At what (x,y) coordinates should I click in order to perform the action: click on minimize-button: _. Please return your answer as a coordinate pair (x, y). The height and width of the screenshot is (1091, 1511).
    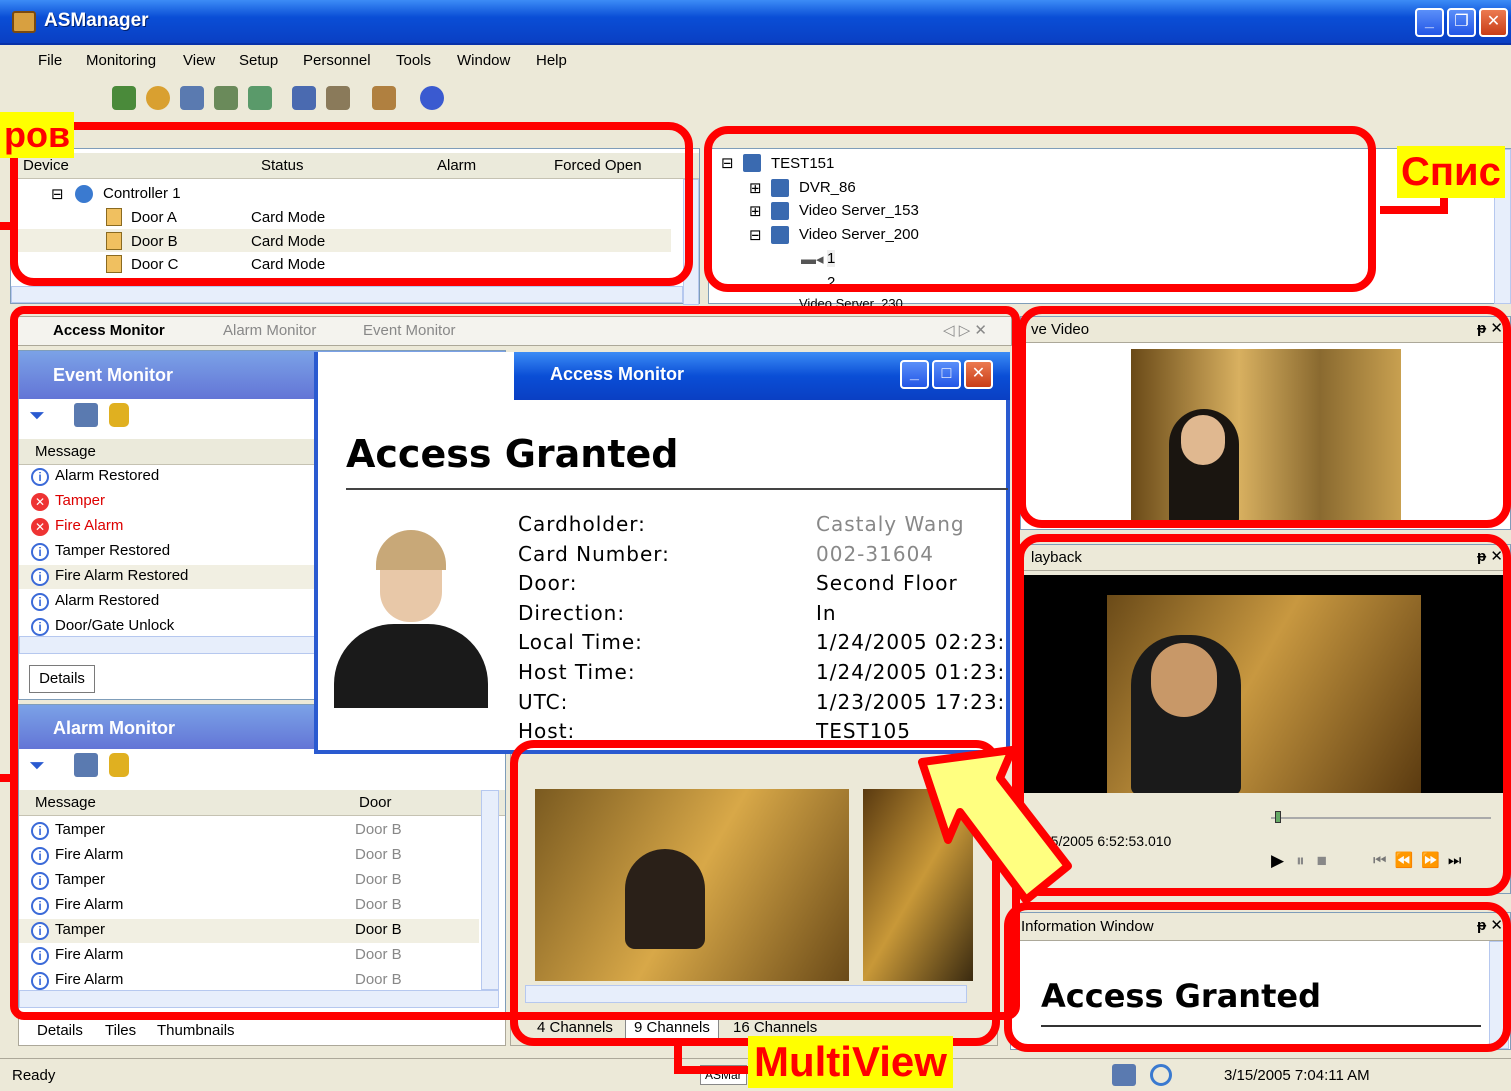
    Looking at the image, I should click on (1429, 22).